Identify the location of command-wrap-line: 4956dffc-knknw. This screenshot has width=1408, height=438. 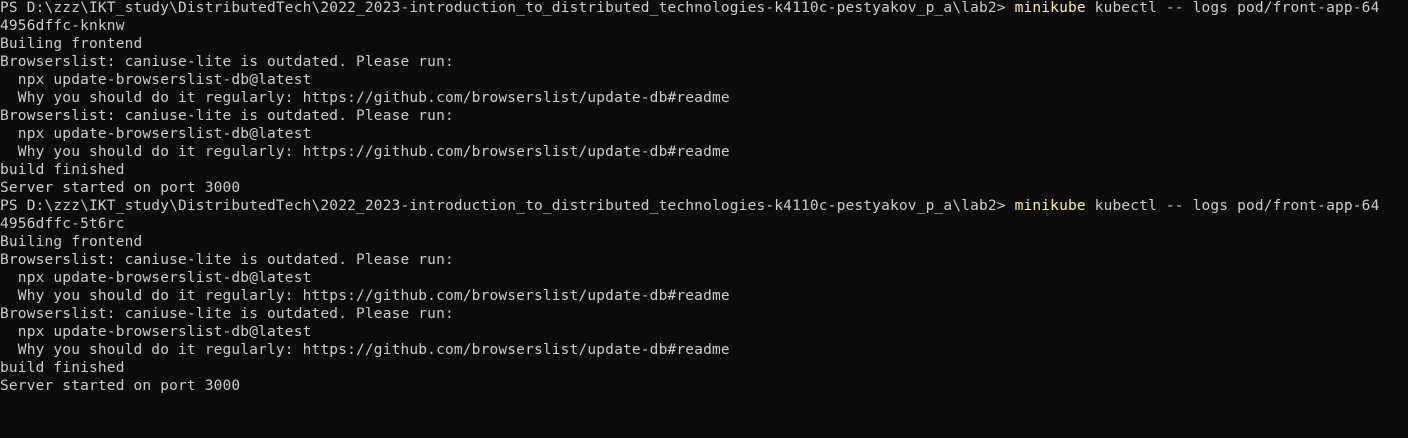
(62, 26).